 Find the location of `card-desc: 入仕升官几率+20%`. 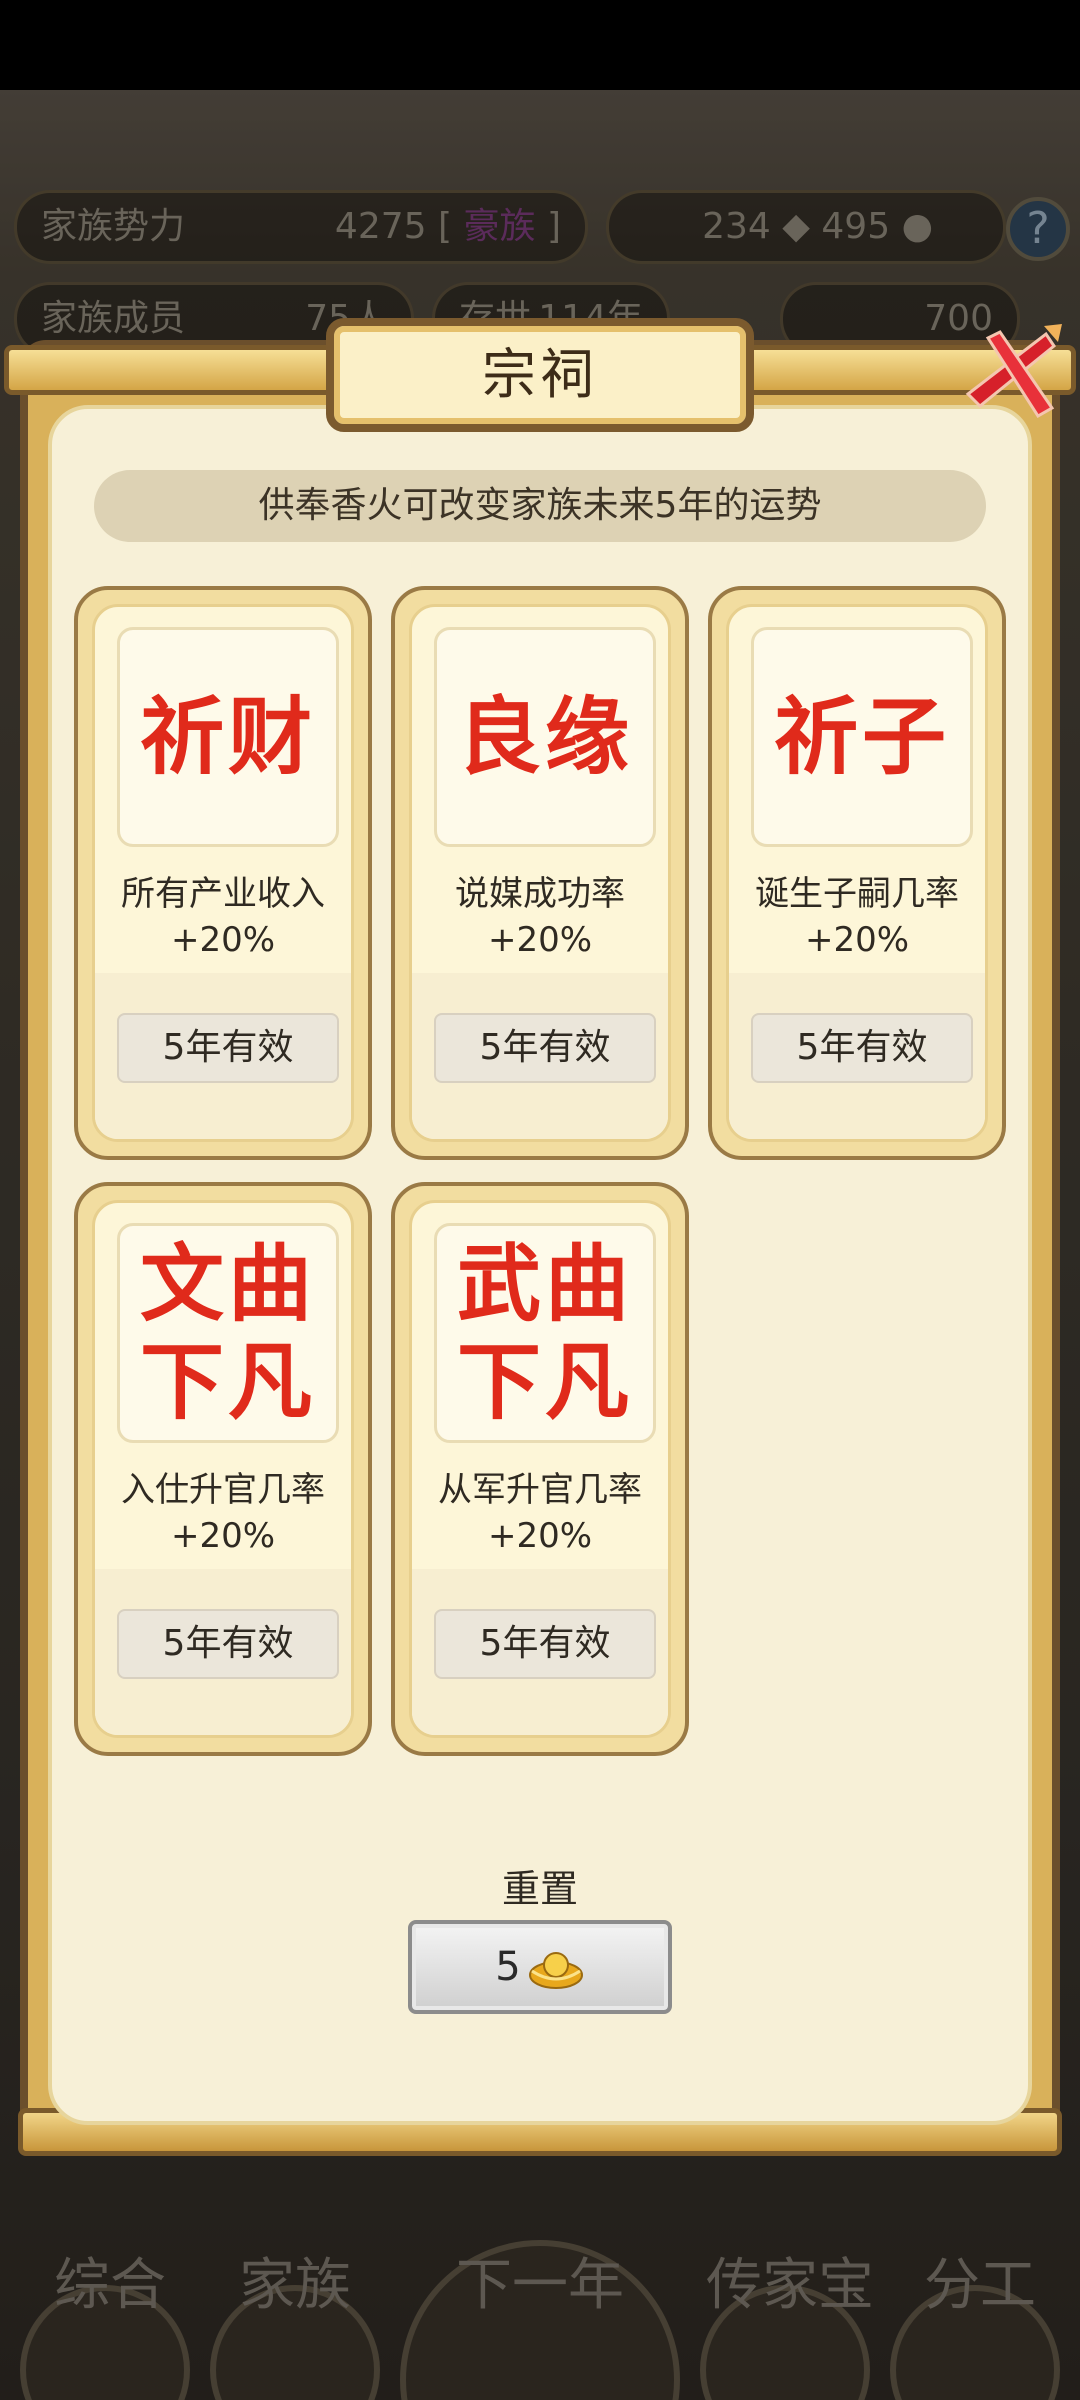

card-desc: 入仕升官几率+20% is located at coordinates (223, 1513).